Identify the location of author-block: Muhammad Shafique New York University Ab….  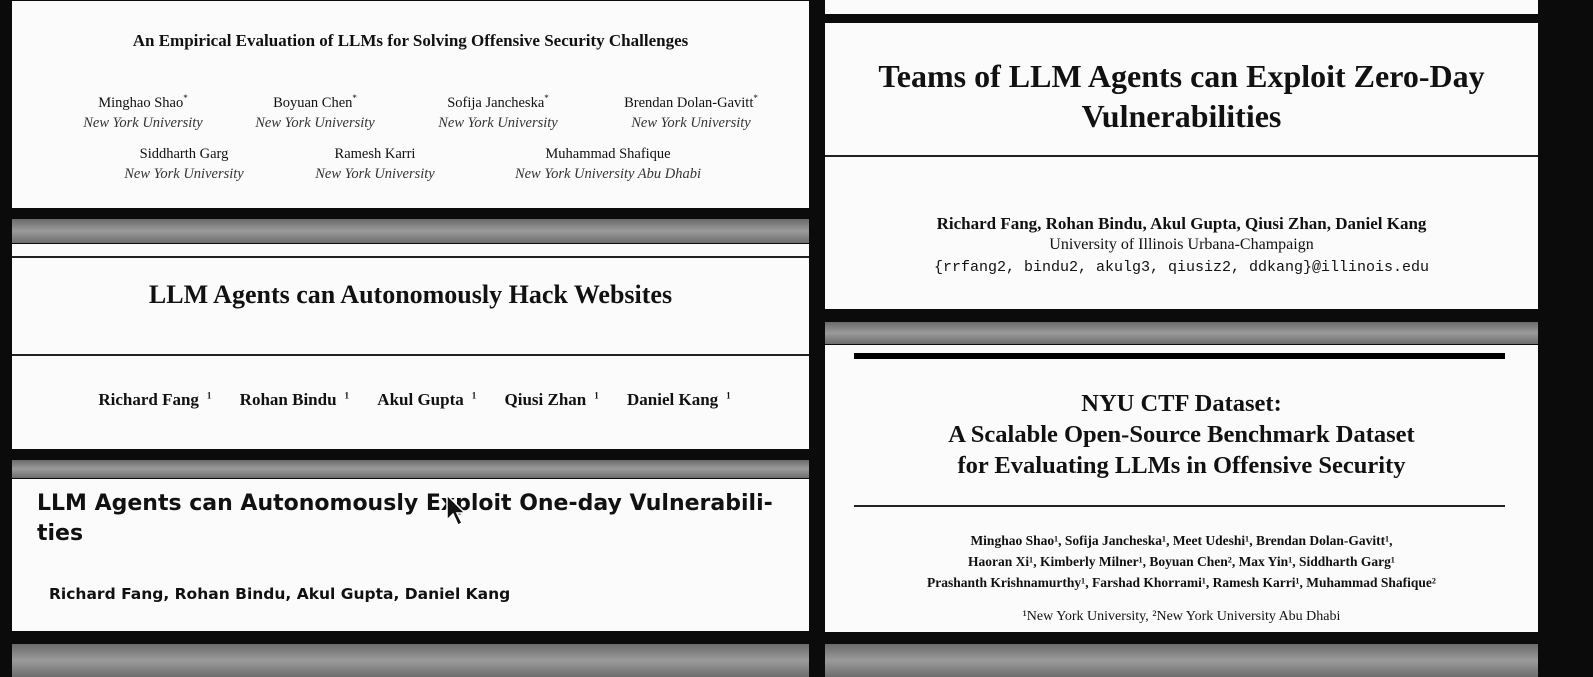
(608, 164).